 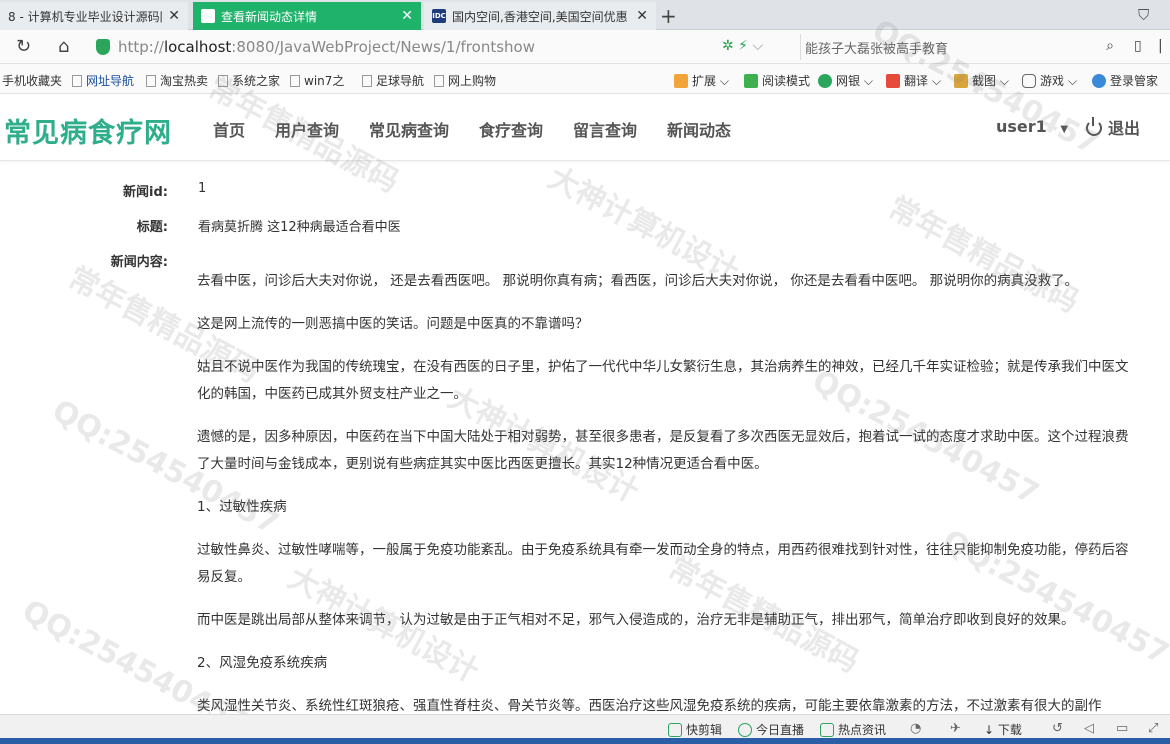 What do you see at coordinates (955, 728) in the screenshot?
I see `pin-icon: ✈` at bounding box center [955, 728].